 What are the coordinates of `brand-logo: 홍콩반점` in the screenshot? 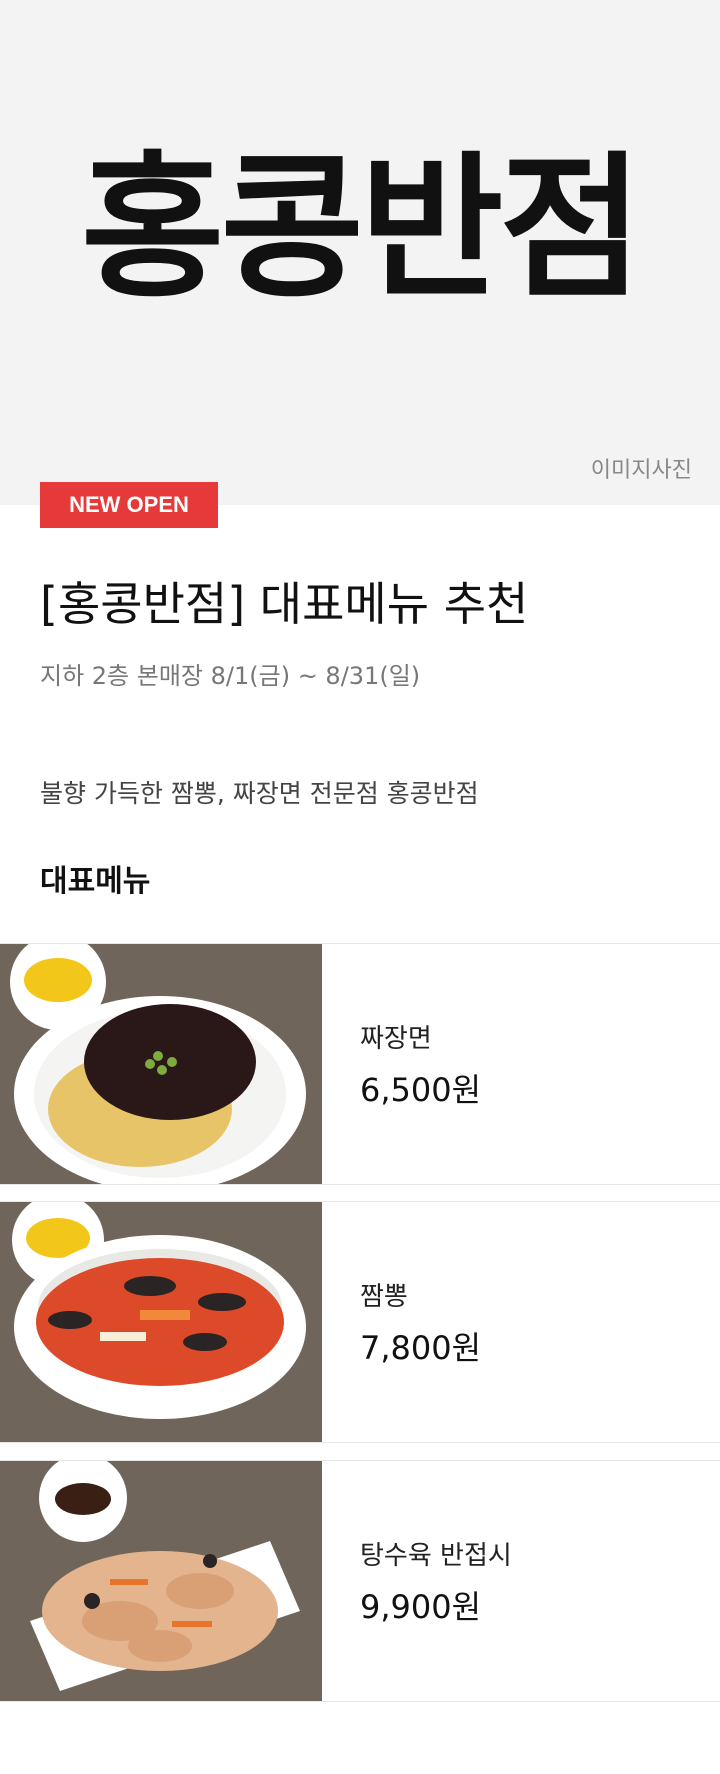 It's located at (361, 228).